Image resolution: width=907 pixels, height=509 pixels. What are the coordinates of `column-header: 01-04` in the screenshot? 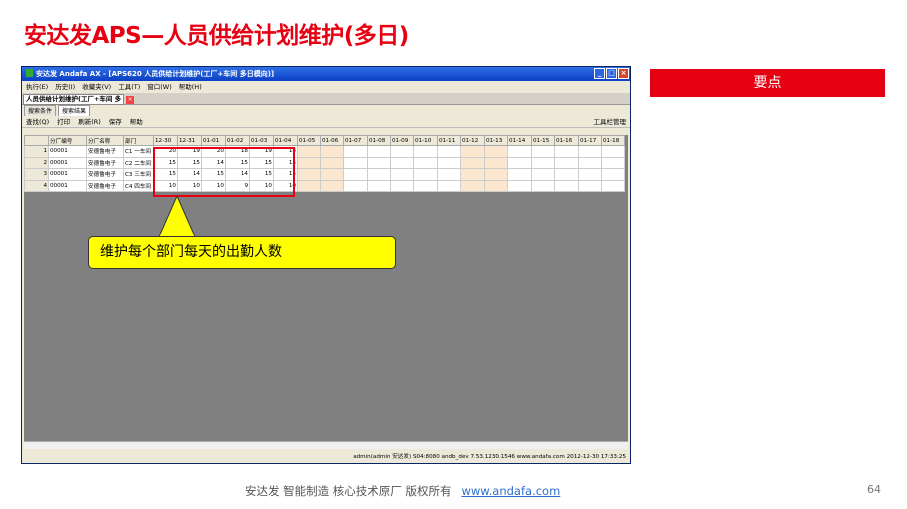 It's located at (285, 140).